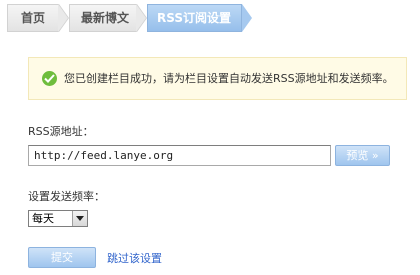 Image resolution: width=420 pixels, height=275 pixels. I want to click on frequency-select: 每天, so click(58, 218).